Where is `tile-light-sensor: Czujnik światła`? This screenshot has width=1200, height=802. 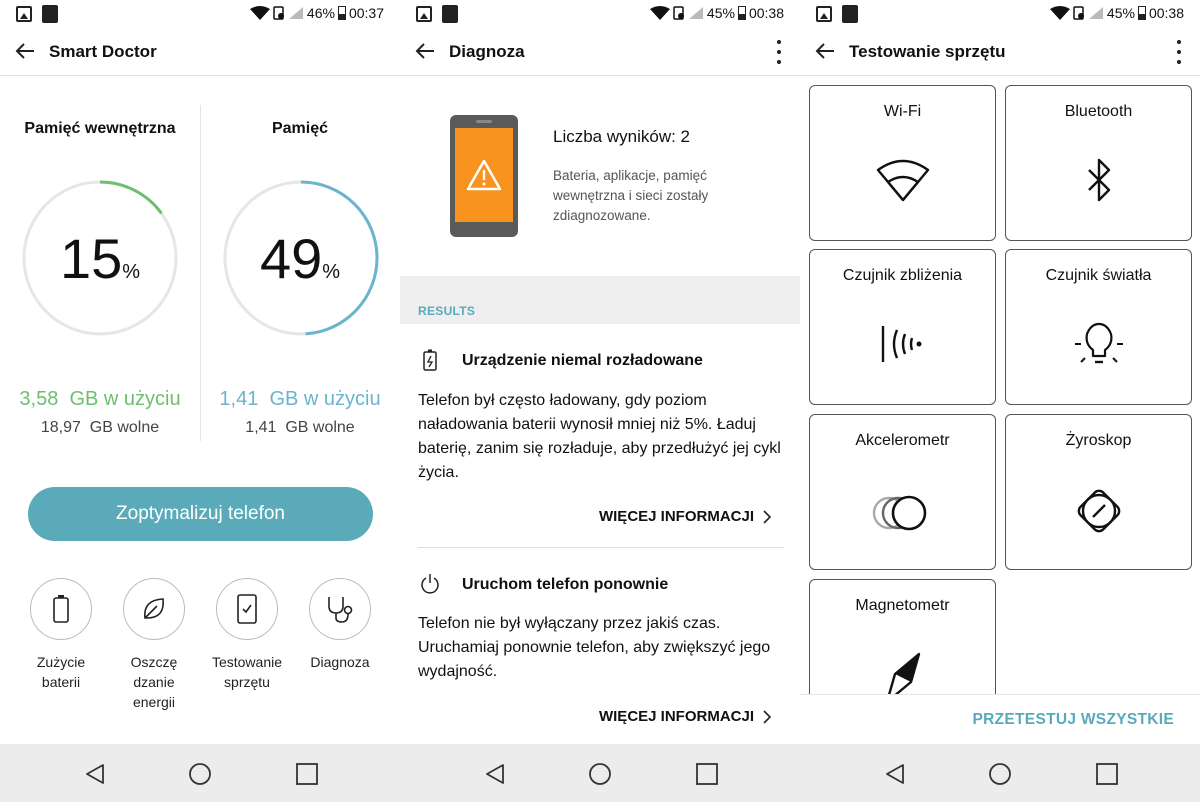 tile-light-sensor: Czujnik światła is located at coordinates (1098, 327).